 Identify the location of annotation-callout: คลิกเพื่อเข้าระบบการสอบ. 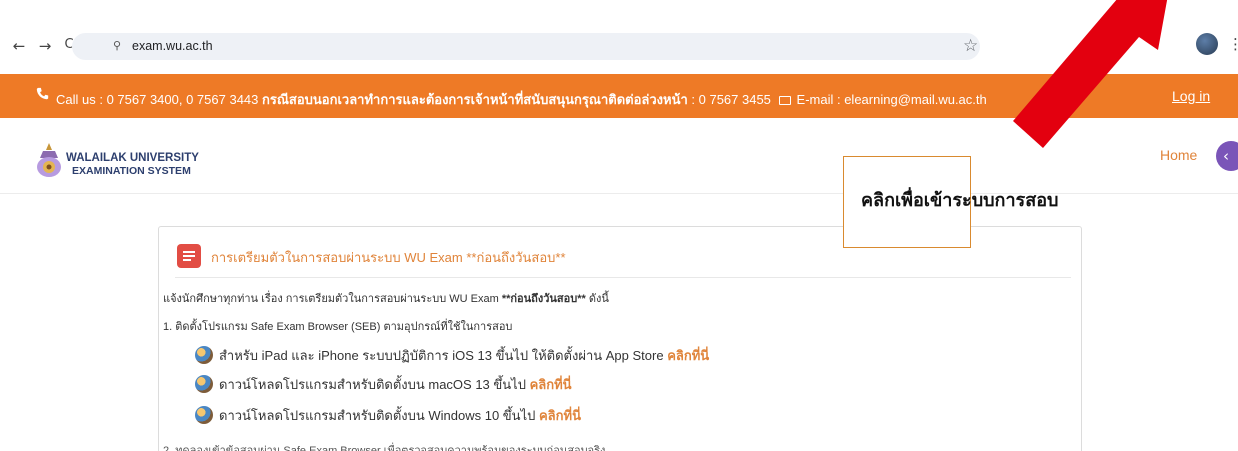
(950, 202).